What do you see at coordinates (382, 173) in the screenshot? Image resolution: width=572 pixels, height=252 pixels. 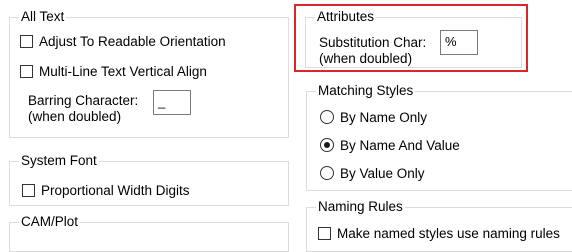 I see `by-value-only-label: By Value Only` at bounding box center [382, 173].